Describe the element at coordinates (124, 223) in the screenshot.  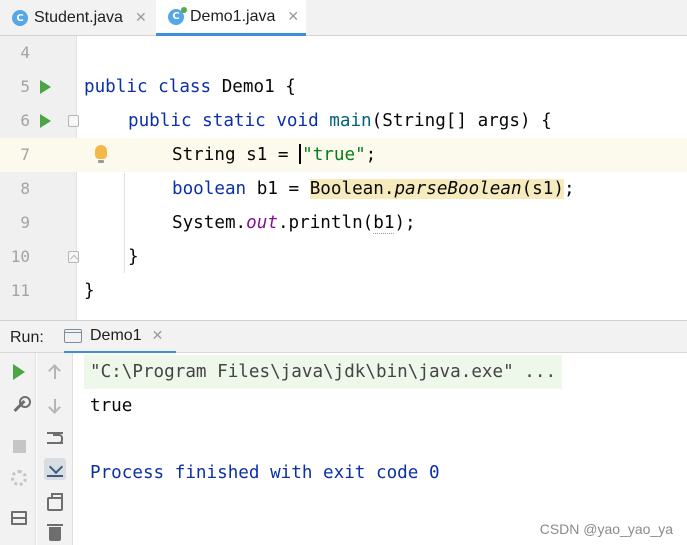
I see `indent-guide` at that location.